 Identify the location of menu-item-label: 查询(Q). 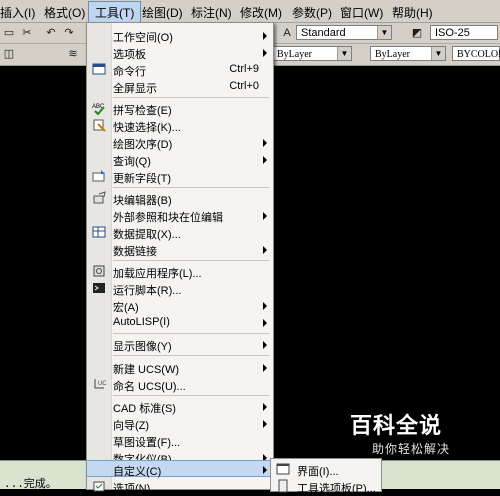
(132, 162).